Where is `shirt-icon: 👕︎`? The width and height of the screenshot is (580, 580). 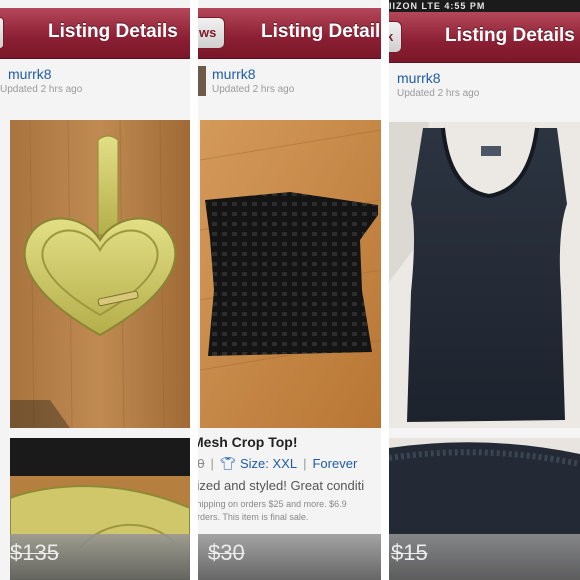
shirt-icon: 👕︎ is located at coordinates (228, 463).